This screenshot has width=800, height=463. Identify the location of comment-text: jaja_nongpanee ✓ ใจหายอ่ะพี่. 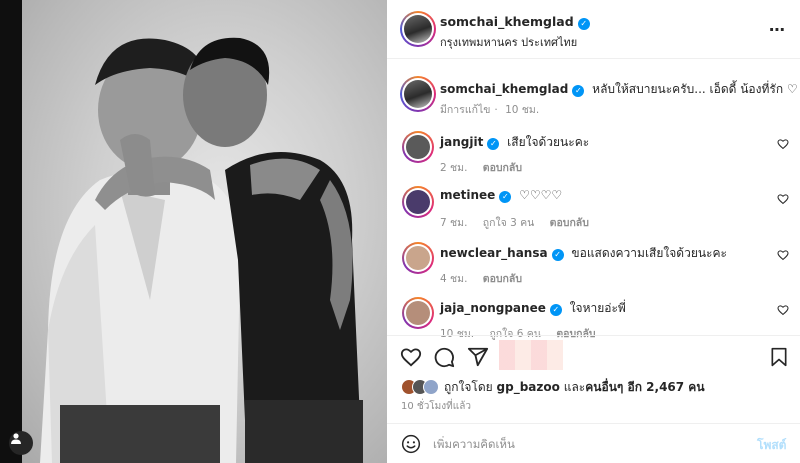
(533, 308).